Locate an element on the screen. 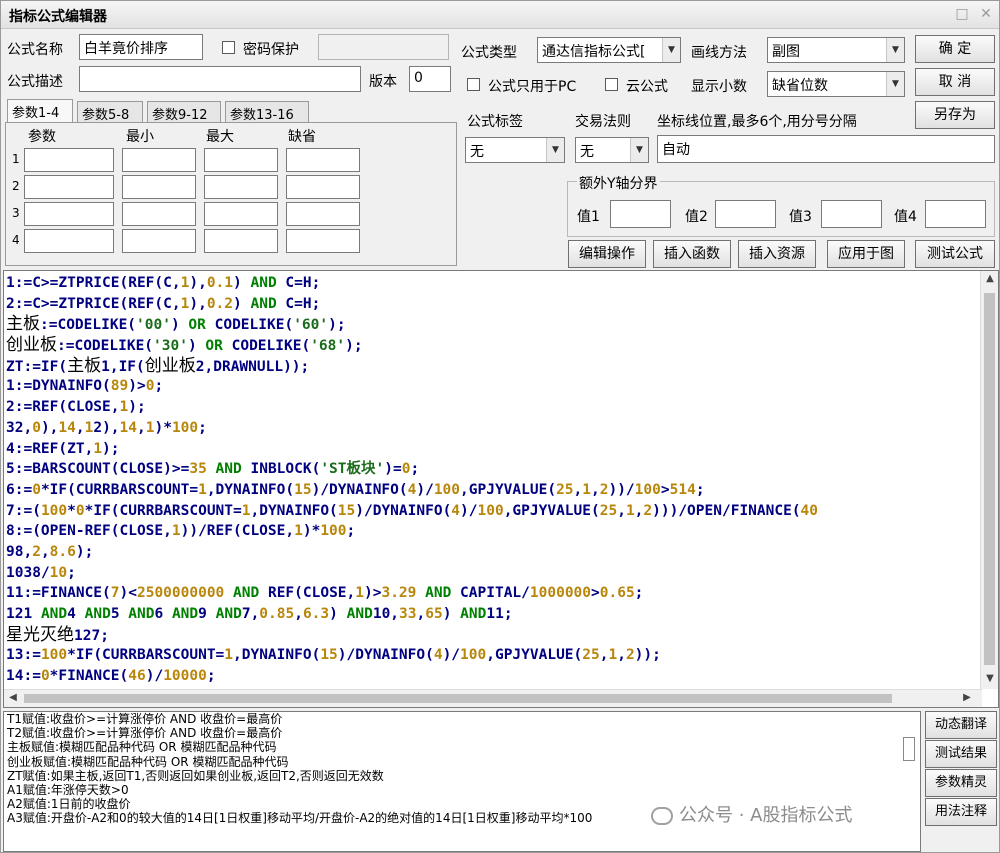  param-4-min is located at coordinates (159, 241).